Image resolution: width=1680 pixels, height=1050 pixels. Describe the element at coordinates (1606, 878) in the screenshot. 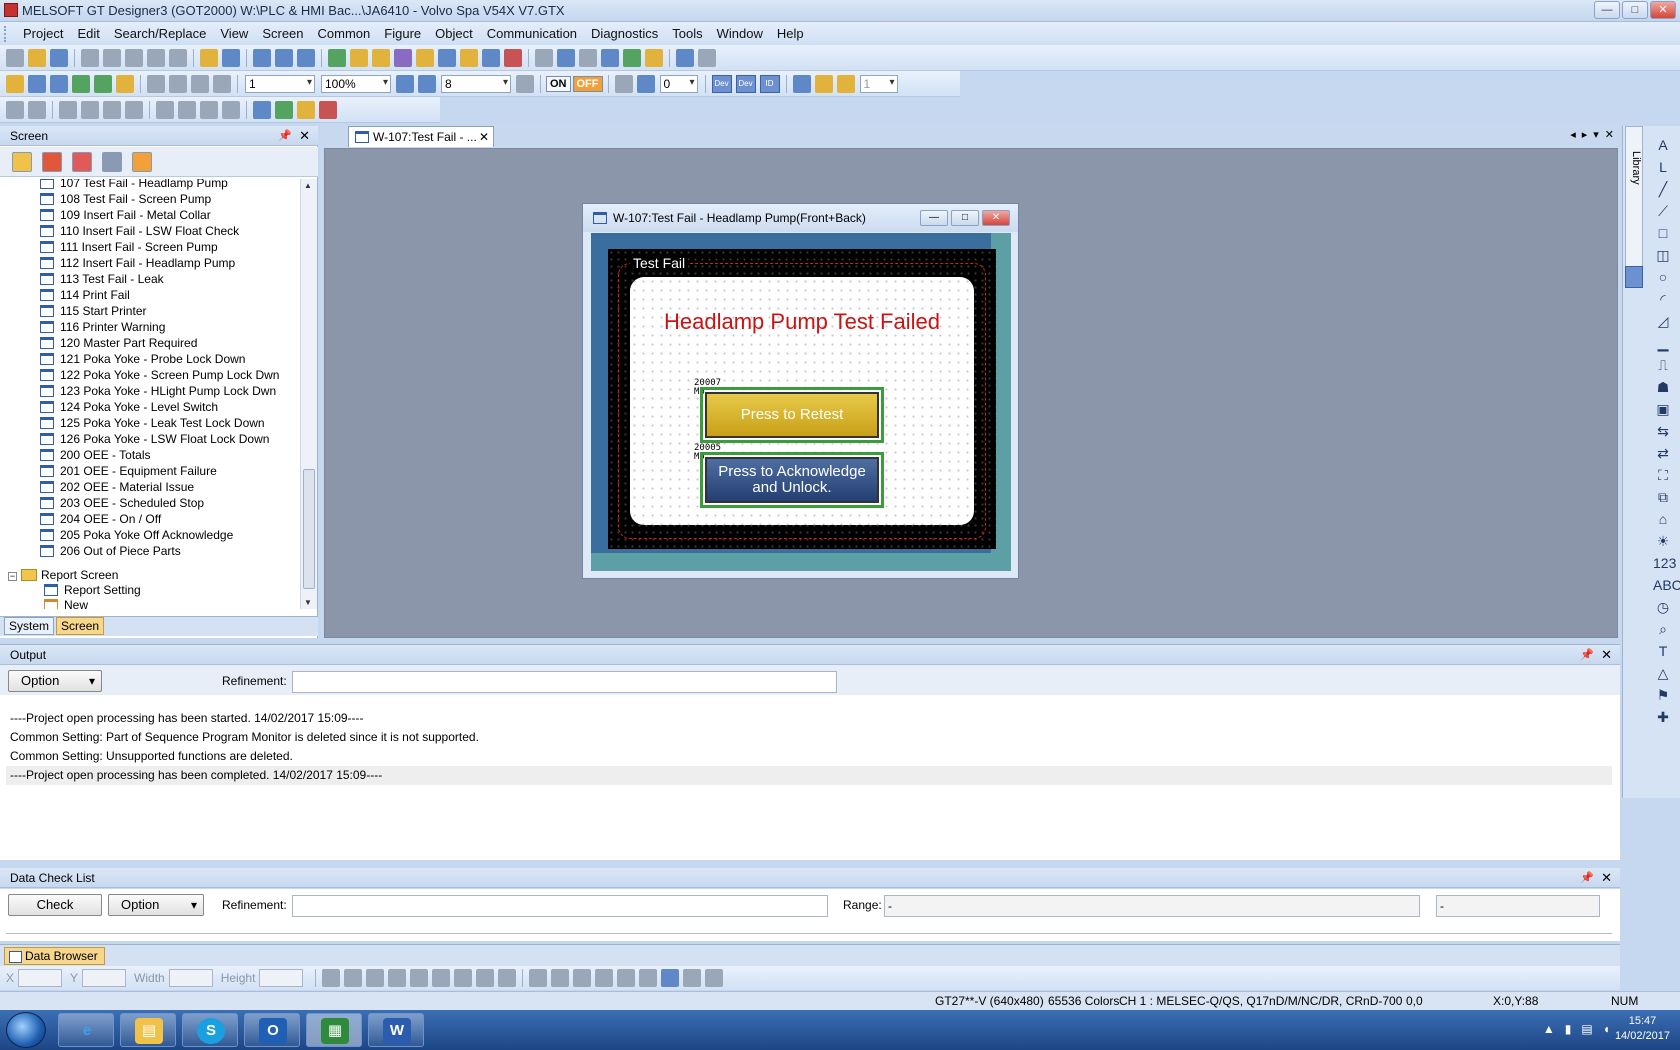

I see `data-check-close-icon: ✕` at that location.